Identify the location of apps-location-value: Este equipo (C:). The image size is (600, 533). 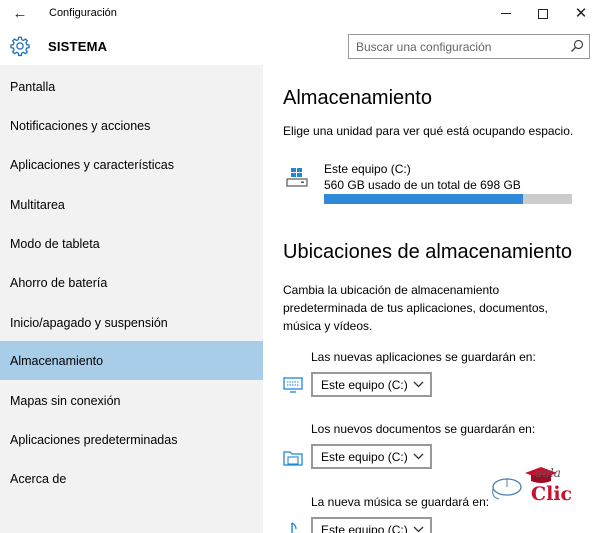
(364, 384).